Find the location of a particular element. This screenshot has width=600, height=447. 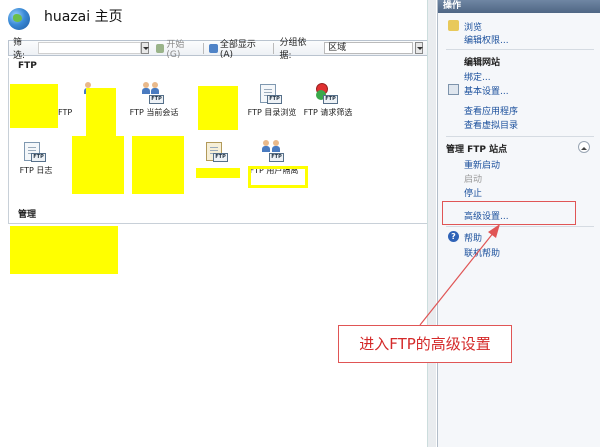

vertical-scrollbar is located at coordinates (431, 223).